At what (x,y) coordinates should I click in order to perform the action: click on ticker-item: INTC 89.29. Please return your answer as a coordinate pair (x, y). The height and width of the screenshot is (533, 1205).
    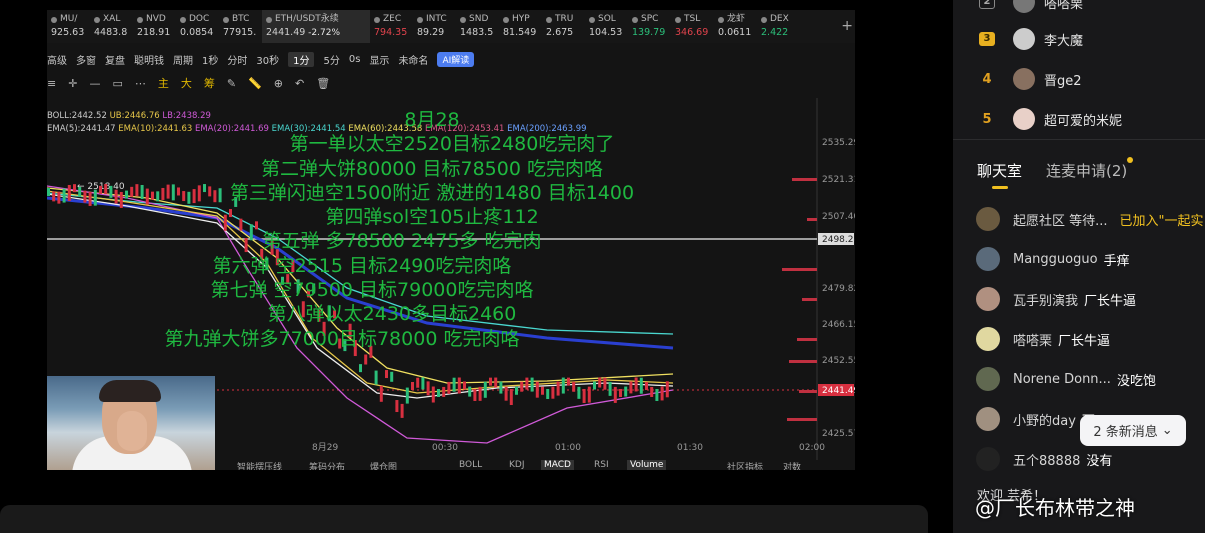
    Looking at the image, I should click on (434, 26).